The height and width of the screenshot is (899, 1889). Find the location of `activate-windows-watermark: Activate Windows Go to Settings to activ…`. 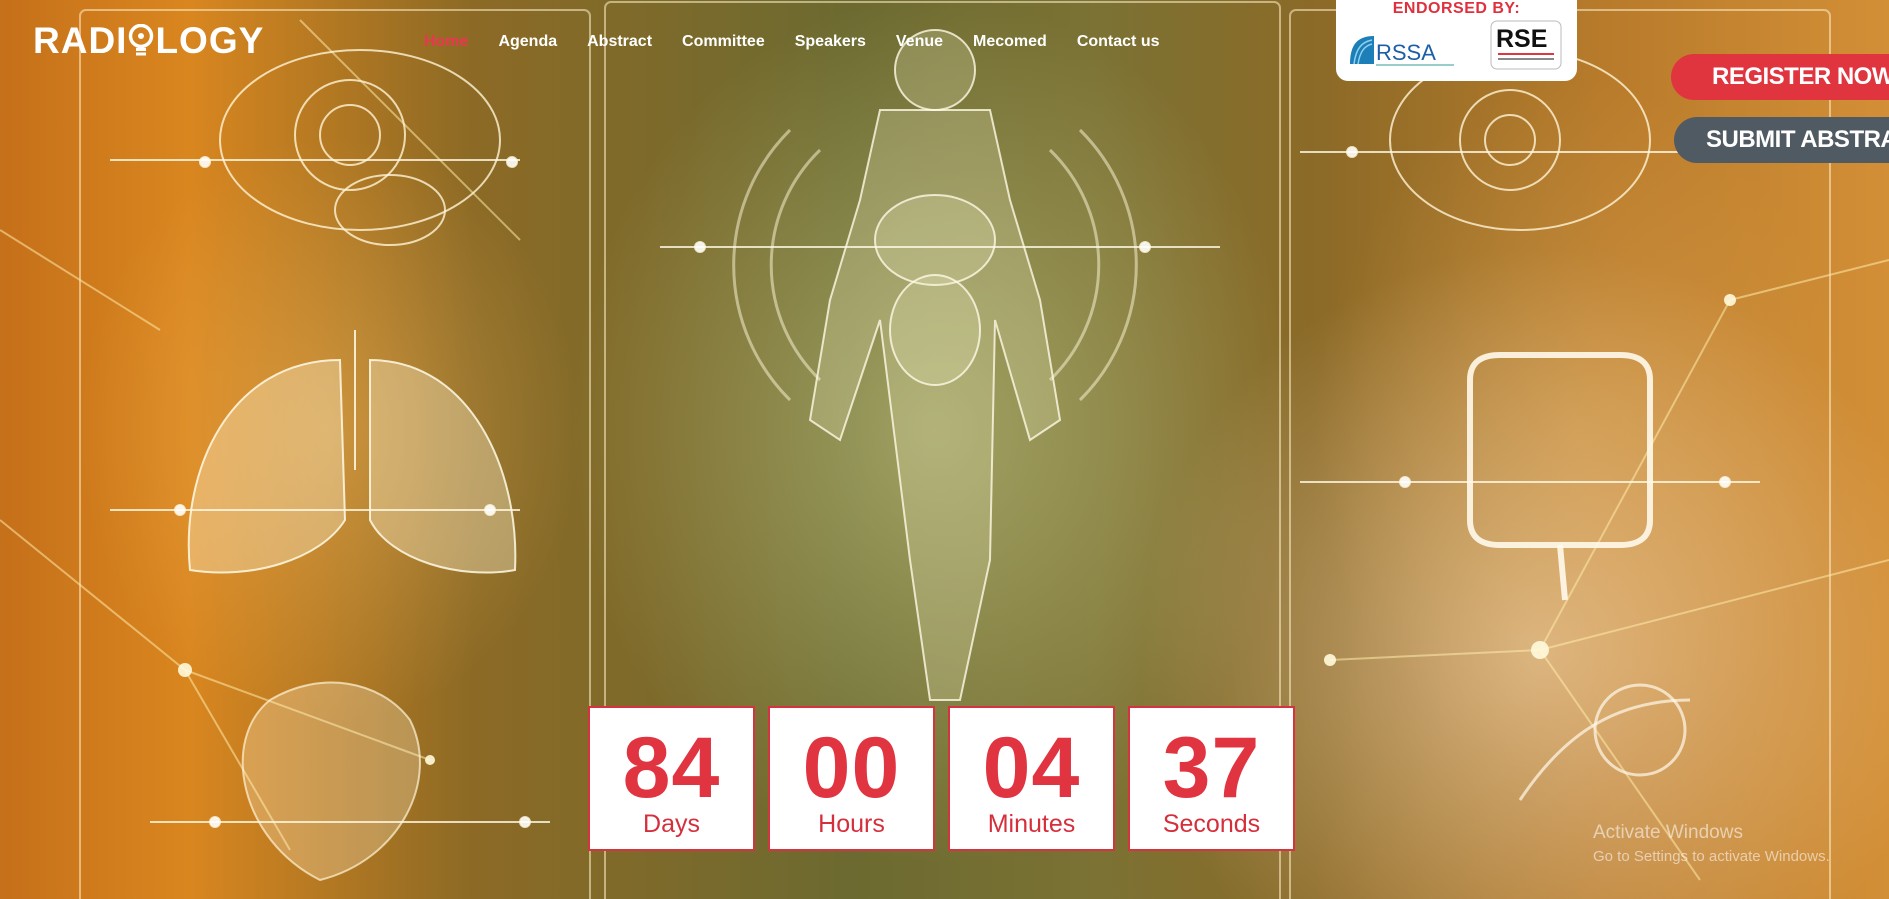

activate-windows-watermark: Activate Windows Go to Settings to activ… is located at coordinates (1711, 843).